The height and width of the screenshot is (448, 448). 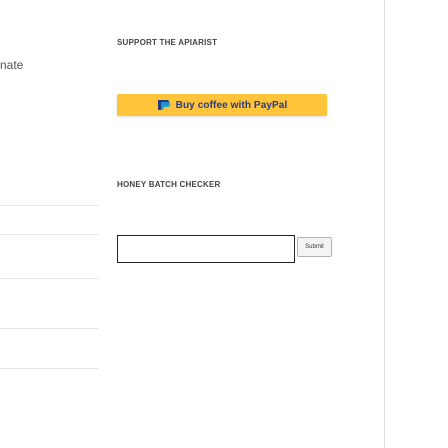 I want to click on submit-button: Submit, so click(x=314, y=247).